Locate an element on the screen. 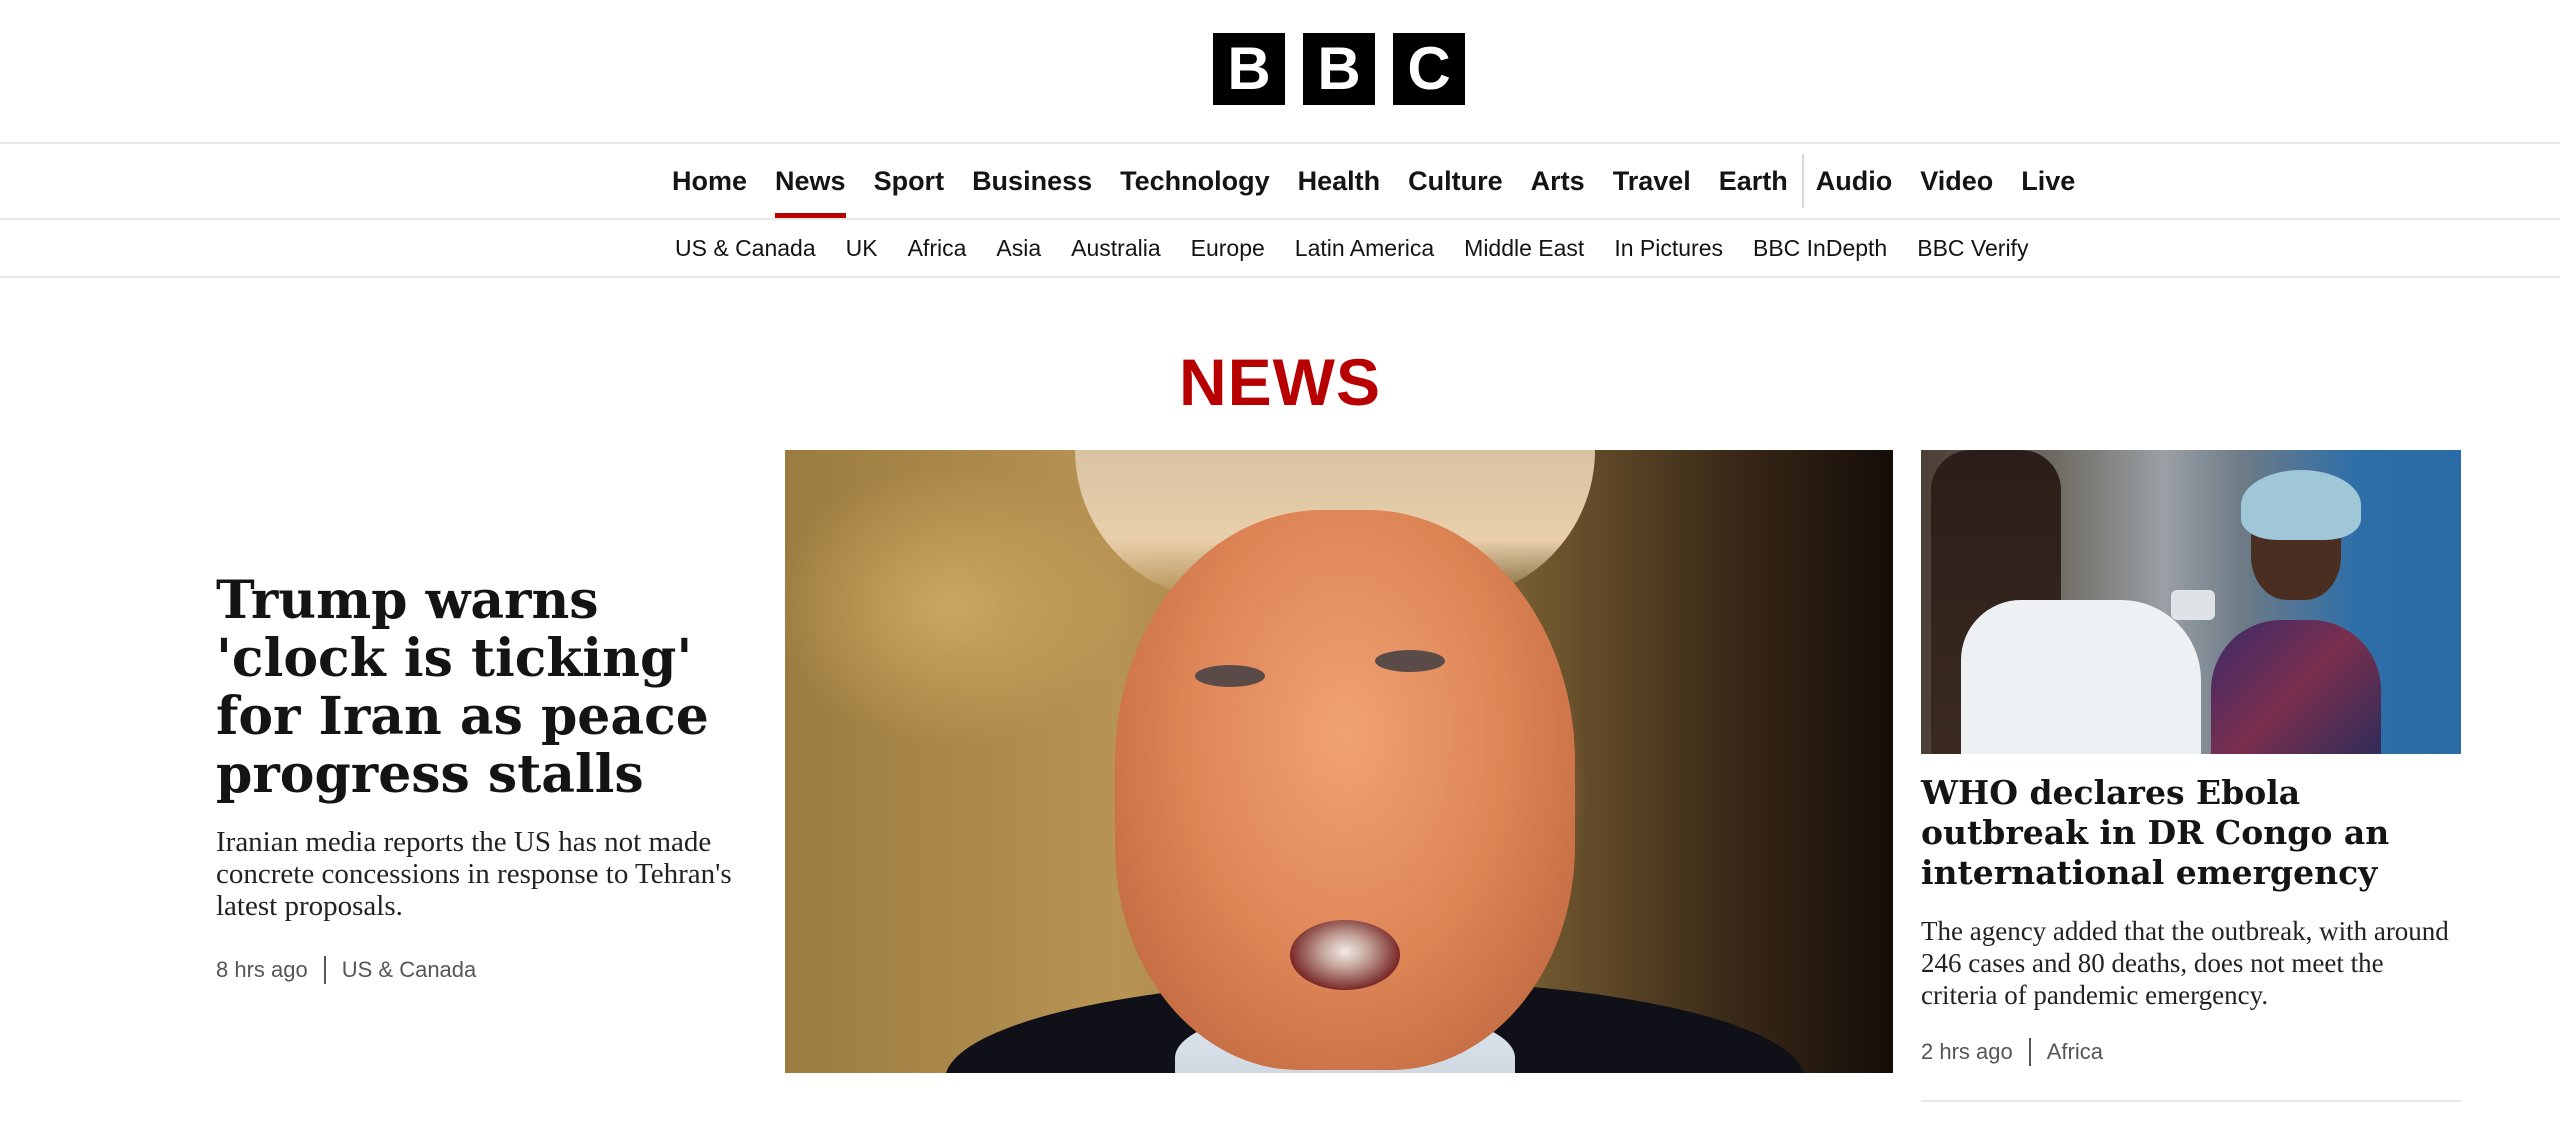  subnav-item-australia: Australia is located at coordinates (1115, 248).